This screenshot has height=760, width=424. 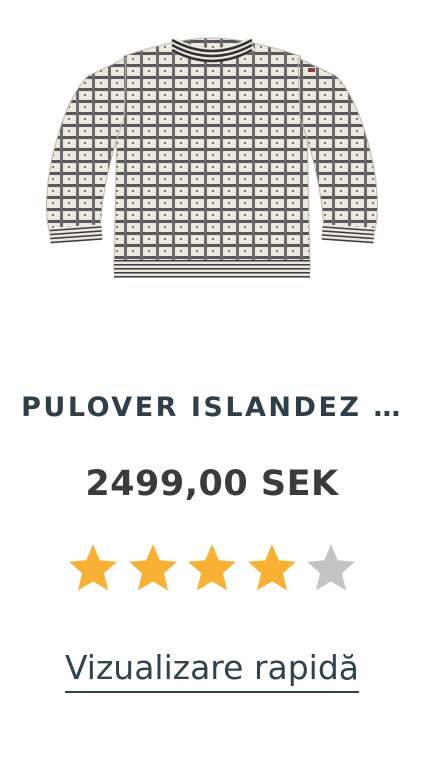 What do you see at coordinates (331, 567) in the screenshot?
I see `star-empty-icon` at bounding box center [331, 567].